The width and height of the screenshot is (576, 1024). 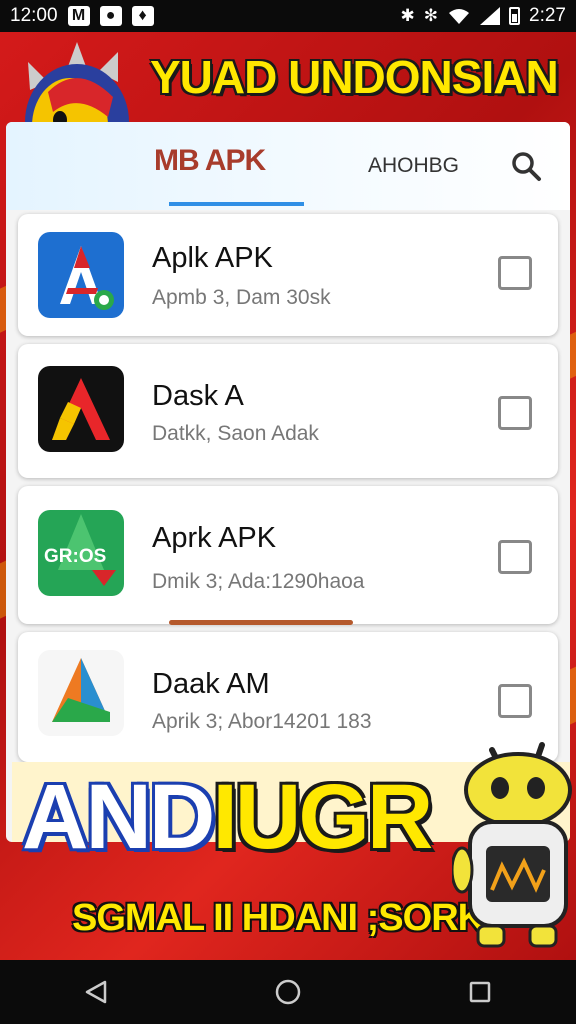 I want to click on vibrate-icon: ✻, so click(x=431, y=15).